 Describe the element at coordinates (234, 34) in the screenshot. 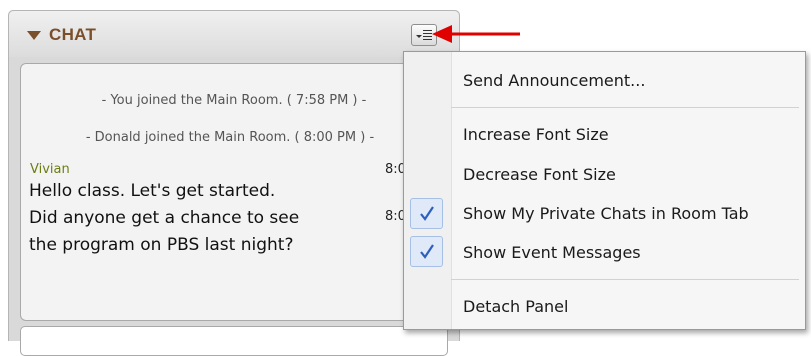

I see `chat-panel-header: CHAT` at that location.